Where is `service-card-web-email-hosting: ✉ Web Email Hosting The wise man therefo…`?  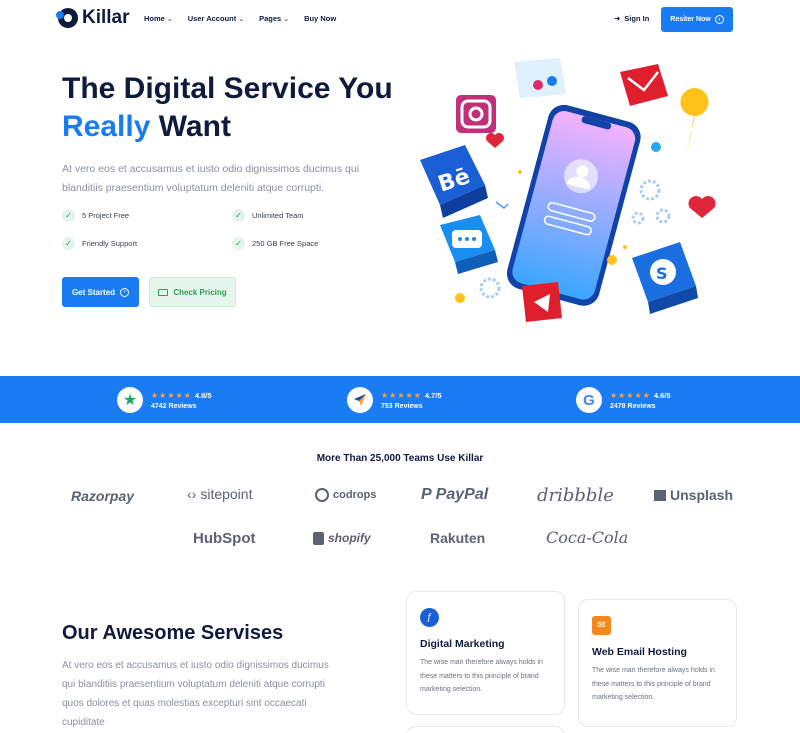
service-card-web-email-hosting: ✉ Web Email Hosting The wise man therefo… is located at coordinates (657, 663).